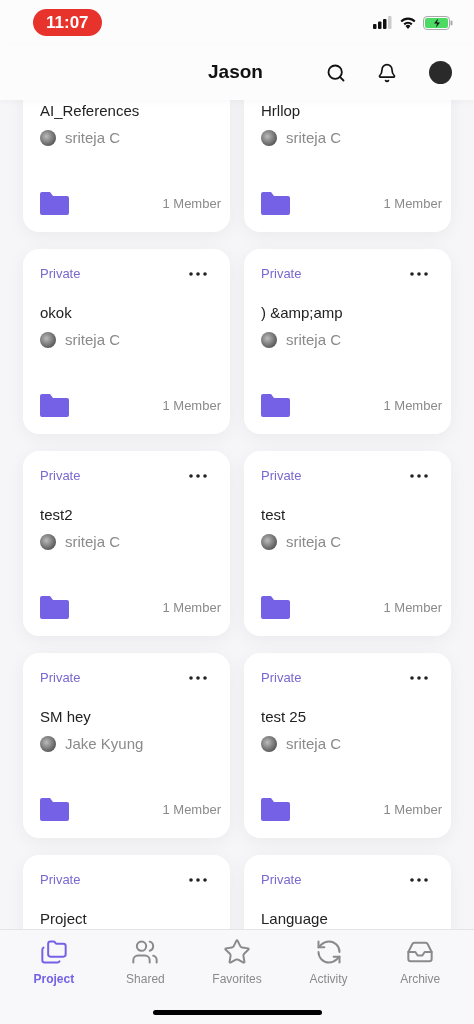 This screenshot has width=474, height=1024. Describe the element at coordinates (438, 22) in the screenshot. I see `battery-icon` at that location.